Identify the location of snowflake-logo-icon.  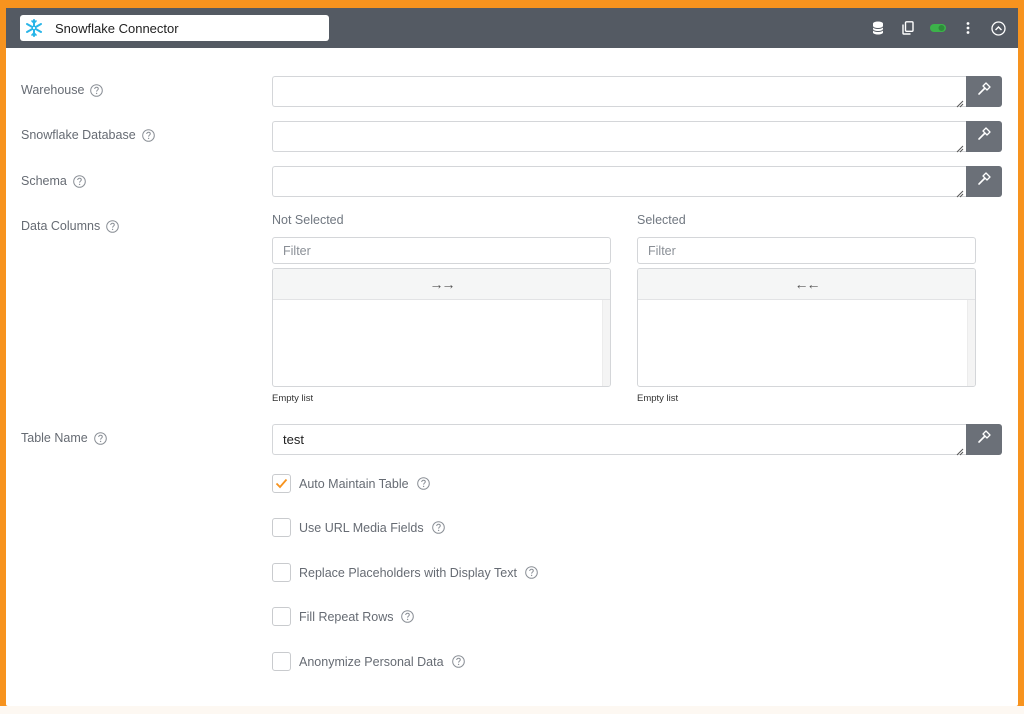
(34, 28).